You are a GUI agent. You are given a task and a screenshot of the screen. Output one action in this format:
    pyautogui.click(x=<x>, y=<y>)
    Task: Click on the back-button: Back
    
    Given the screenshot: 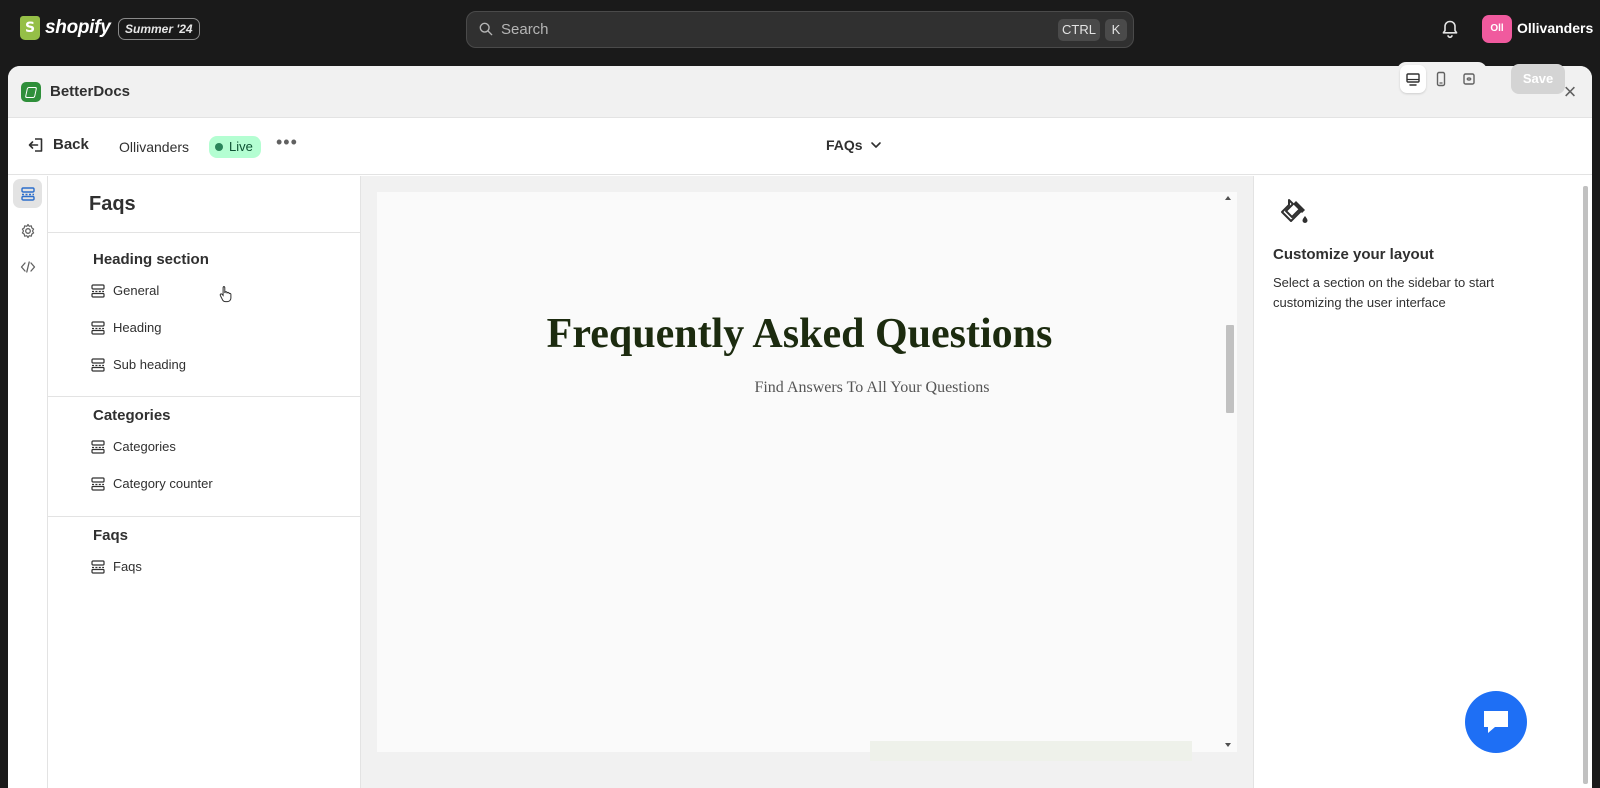 What is the action you would take?
    pyautogui.click(x=58, y=144)
    